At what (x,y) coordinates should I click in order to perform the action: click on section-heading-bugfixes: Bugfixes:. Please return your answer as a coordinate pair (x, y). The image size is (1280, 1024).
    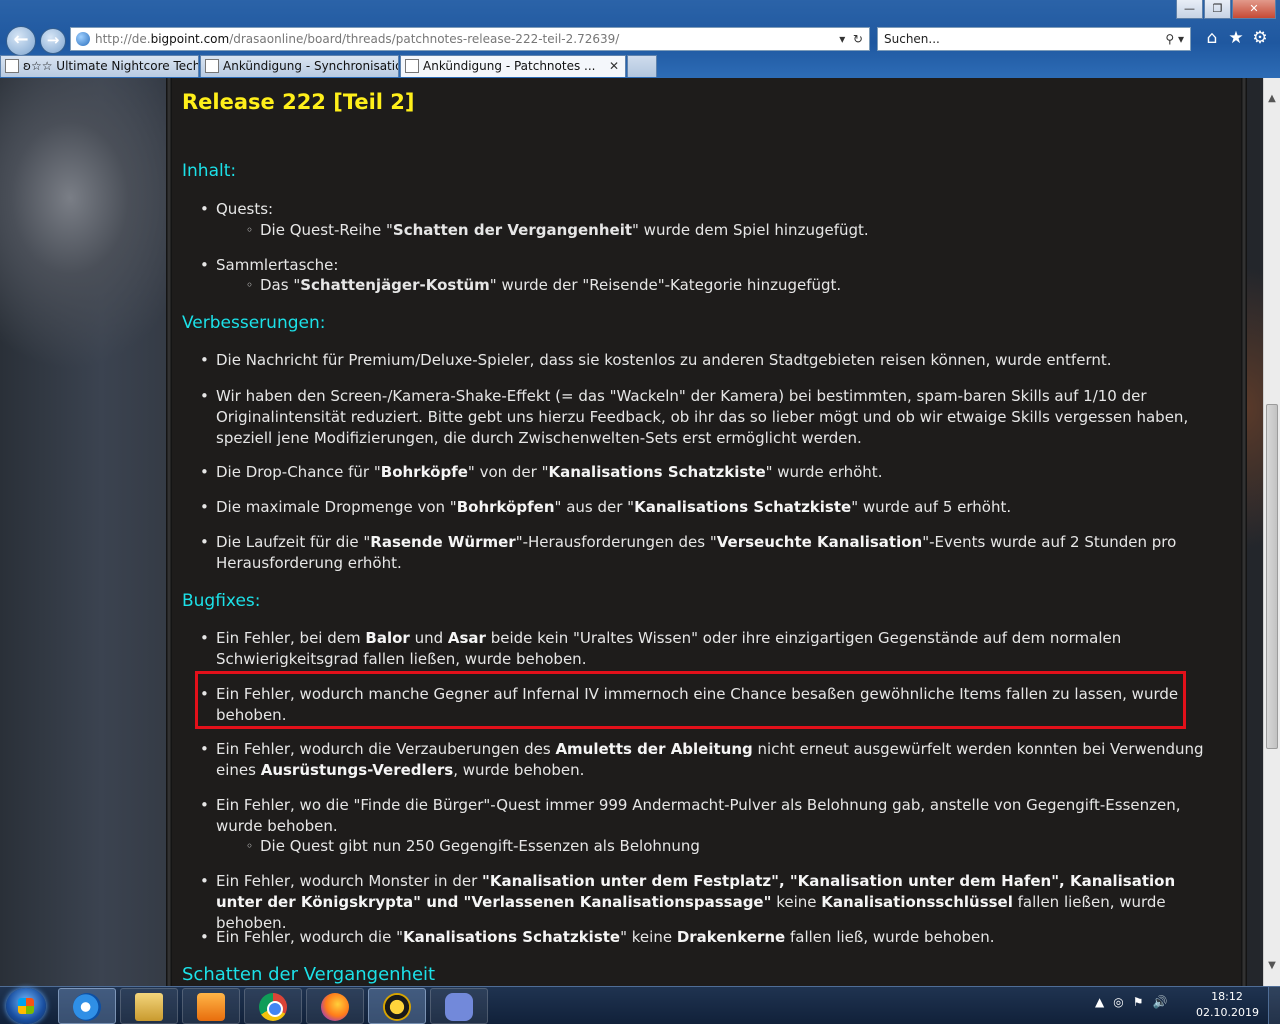
    Looking at the image, I should click on (221, 601).